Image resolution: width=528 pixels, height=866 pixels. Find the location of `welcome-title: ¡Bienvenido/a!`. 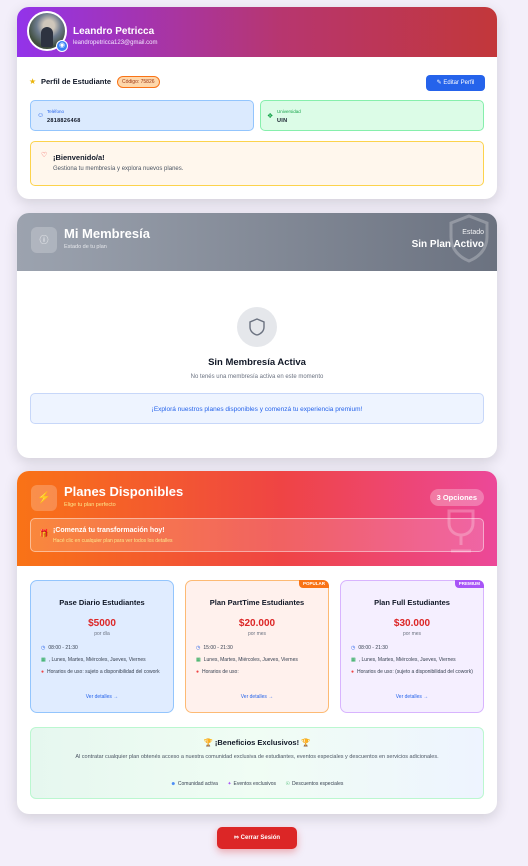

welcome-title: ¡Bienvenido/a! is located at coordinates (79, 157).